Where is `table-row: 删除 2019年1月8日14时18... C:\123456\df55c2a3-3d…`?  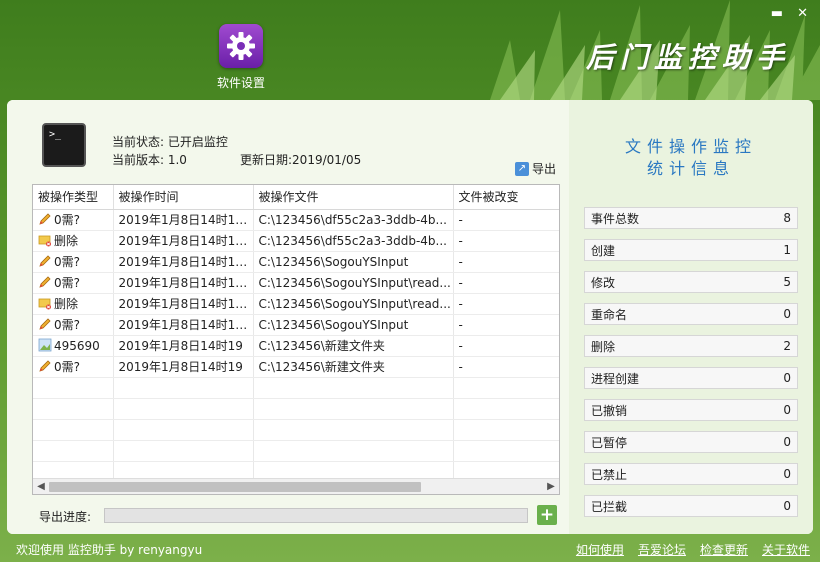 table-row: 删除 2019年1月8日14时18... C:\123456\df55c2a3-3d… is located at coordinates (296, 241).